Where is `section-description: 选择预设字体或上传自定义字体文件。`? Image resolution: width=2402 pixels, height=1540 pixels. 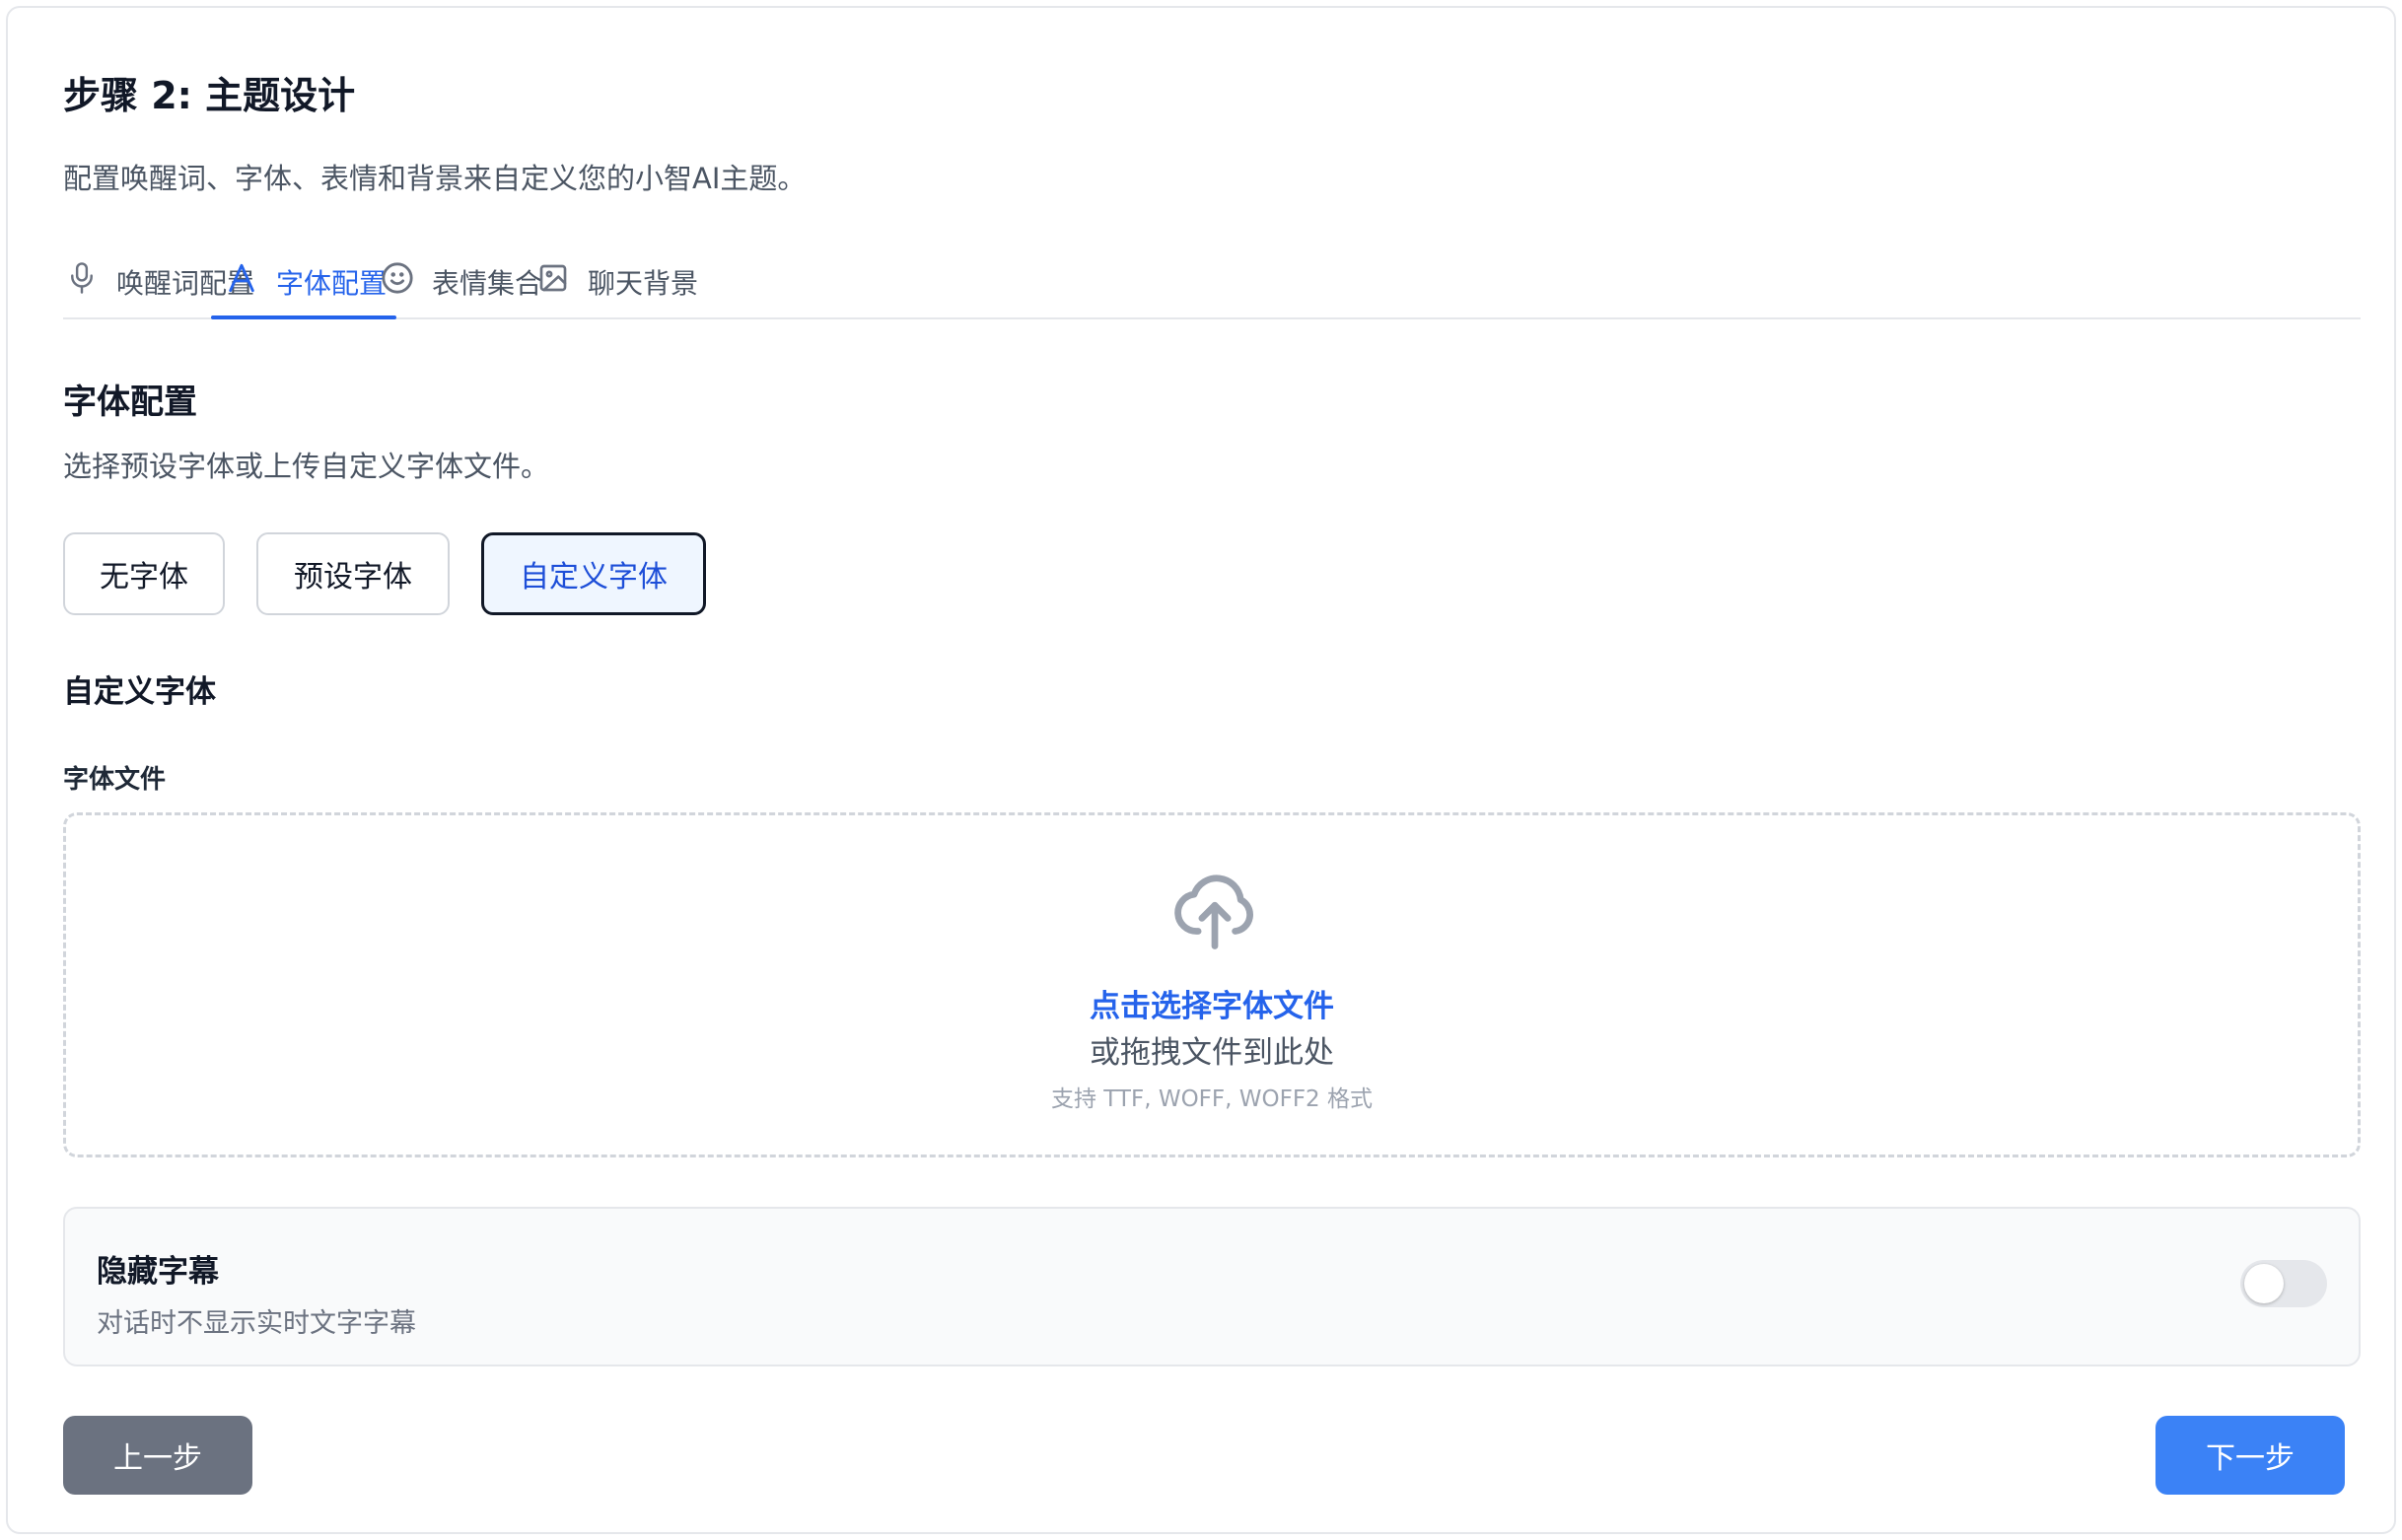 section-description: 选择预设字体或上传自定义字体文件。 is located at coordinates (306, 466).